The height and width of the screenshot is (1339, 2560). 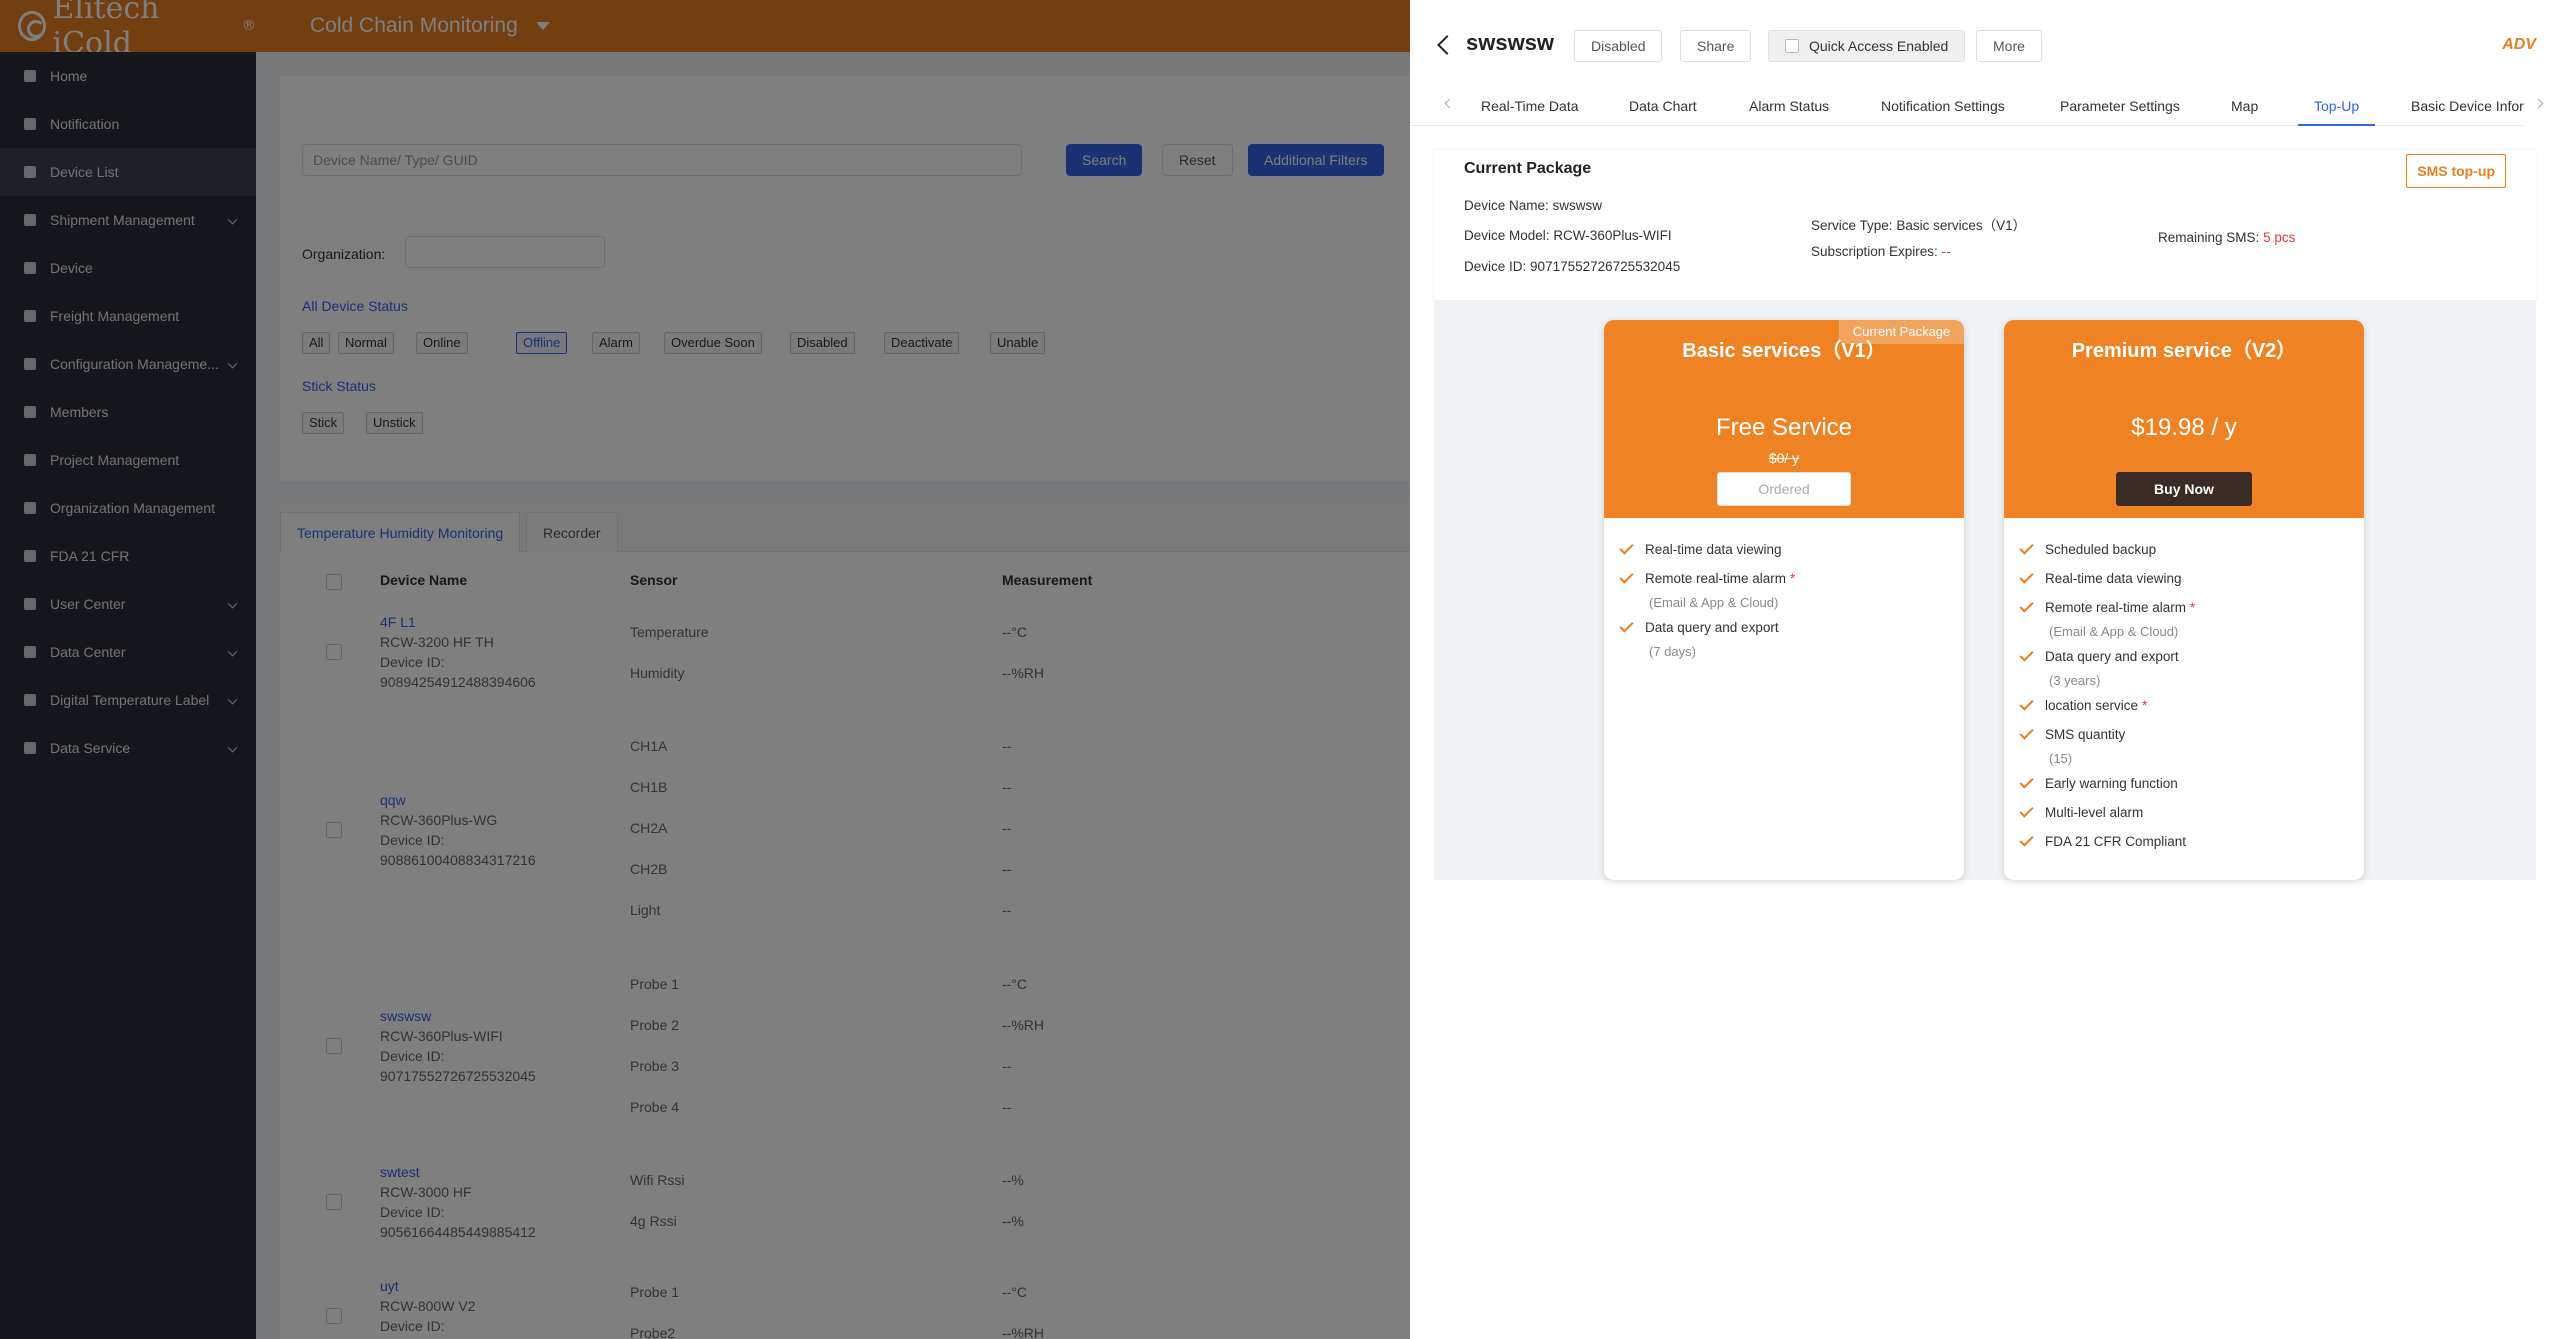 What do you see at coordinates (2111, 783) in the screenshot?
I see `feature-label: Early warning function` at bounding box center [2111, 783].